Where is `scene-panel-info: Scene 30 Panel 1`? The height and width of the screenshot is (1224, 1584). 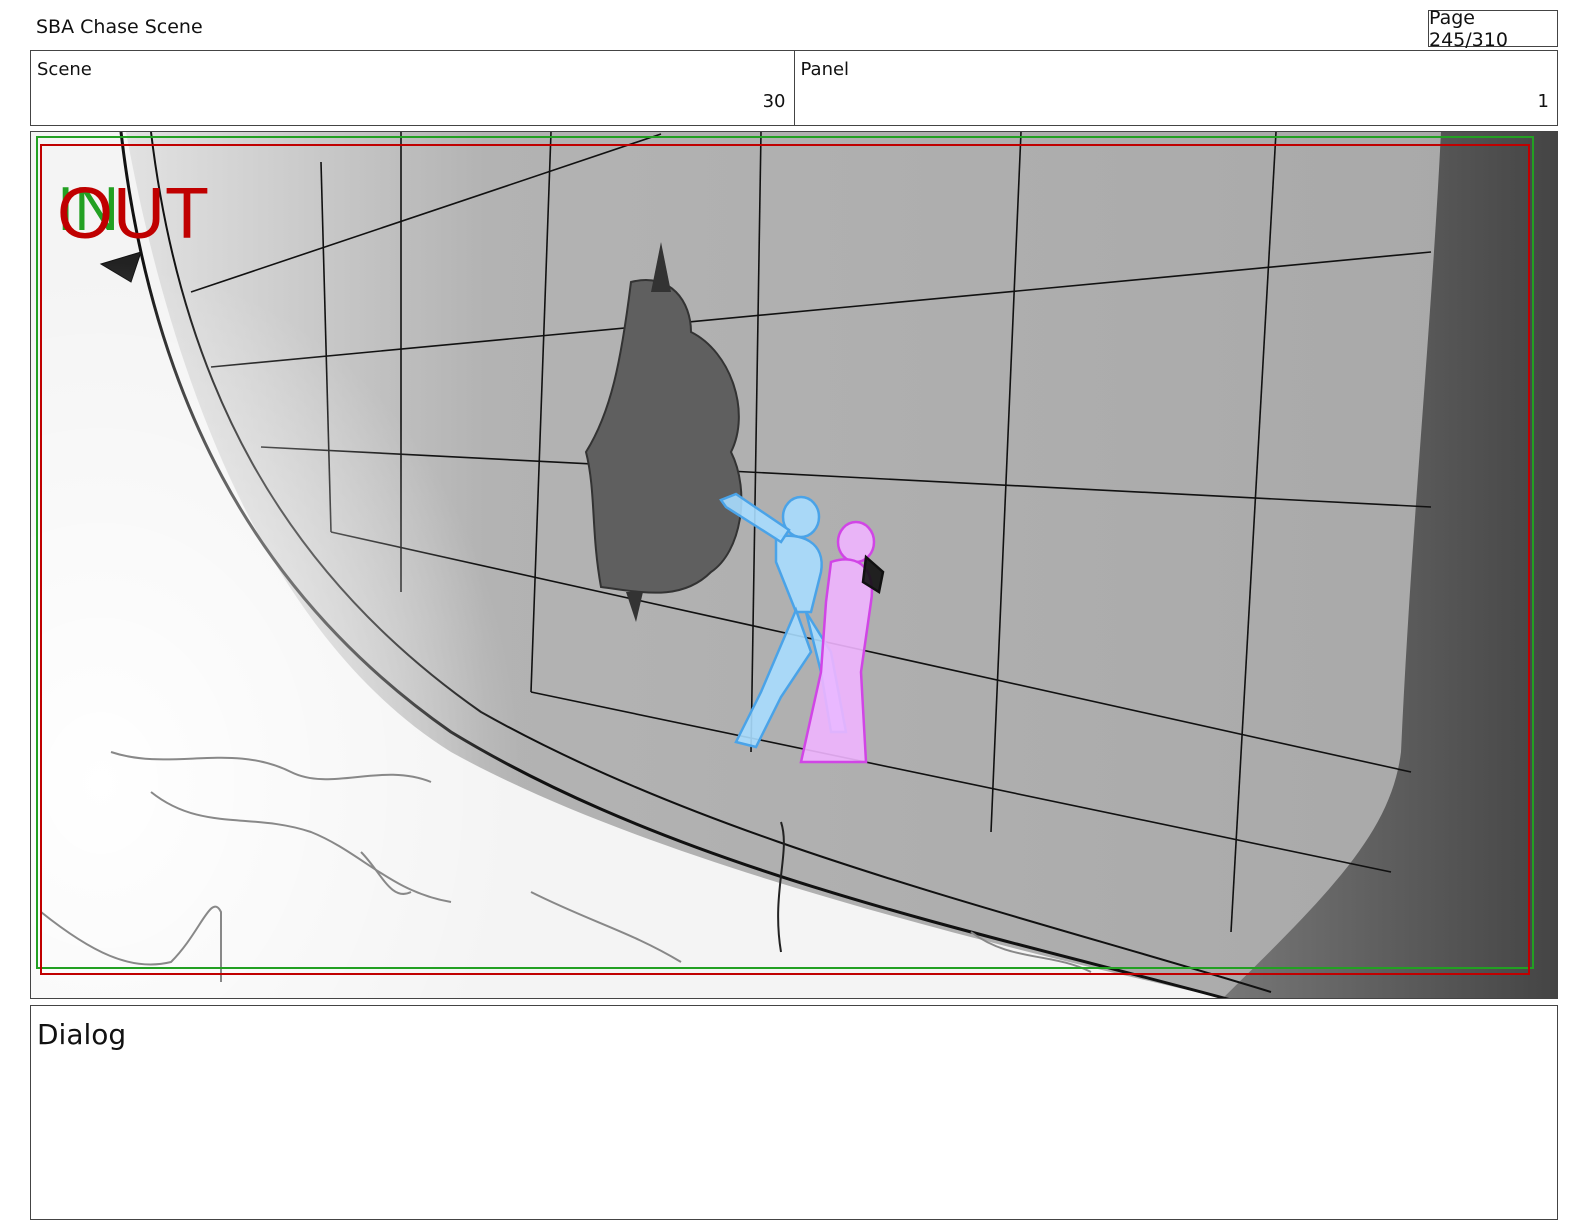
scene-panel-info: Scene 30 Panel 1 is located at coordinates (794, 88).